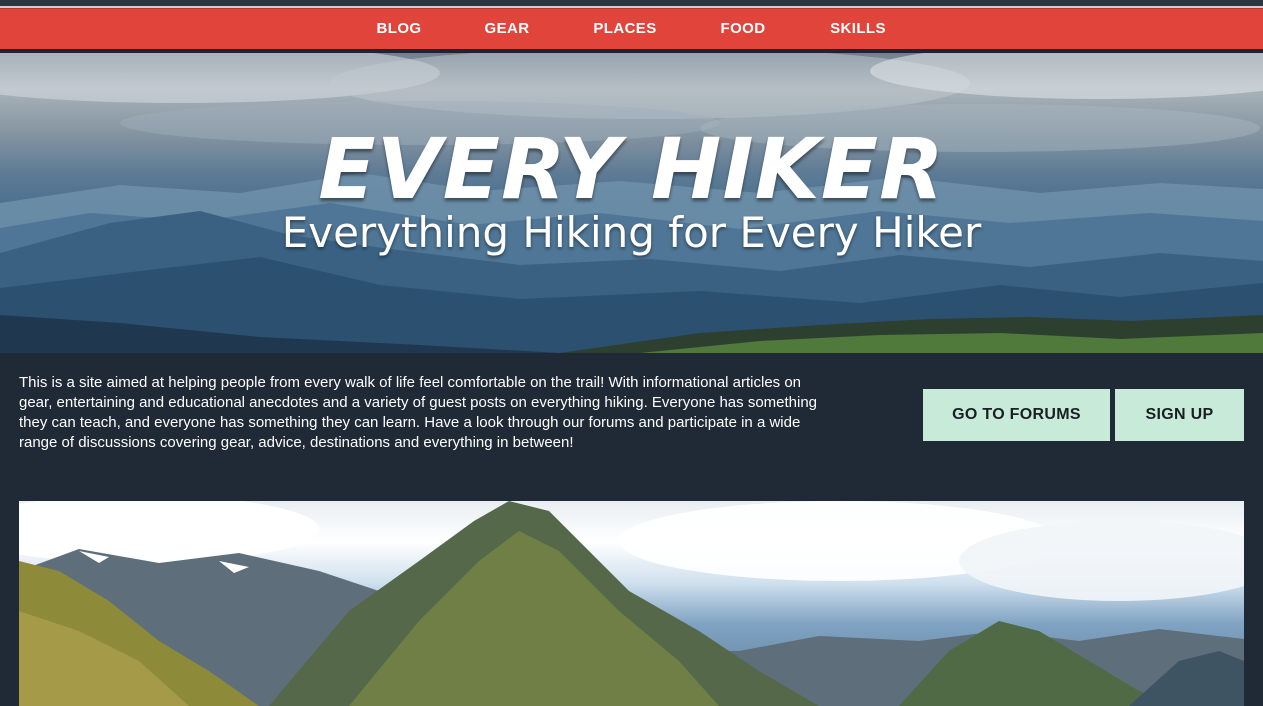 This screenshot has height=706, width=1263. I want to click on nav-item-blog: BLOG, so click(399, 29).